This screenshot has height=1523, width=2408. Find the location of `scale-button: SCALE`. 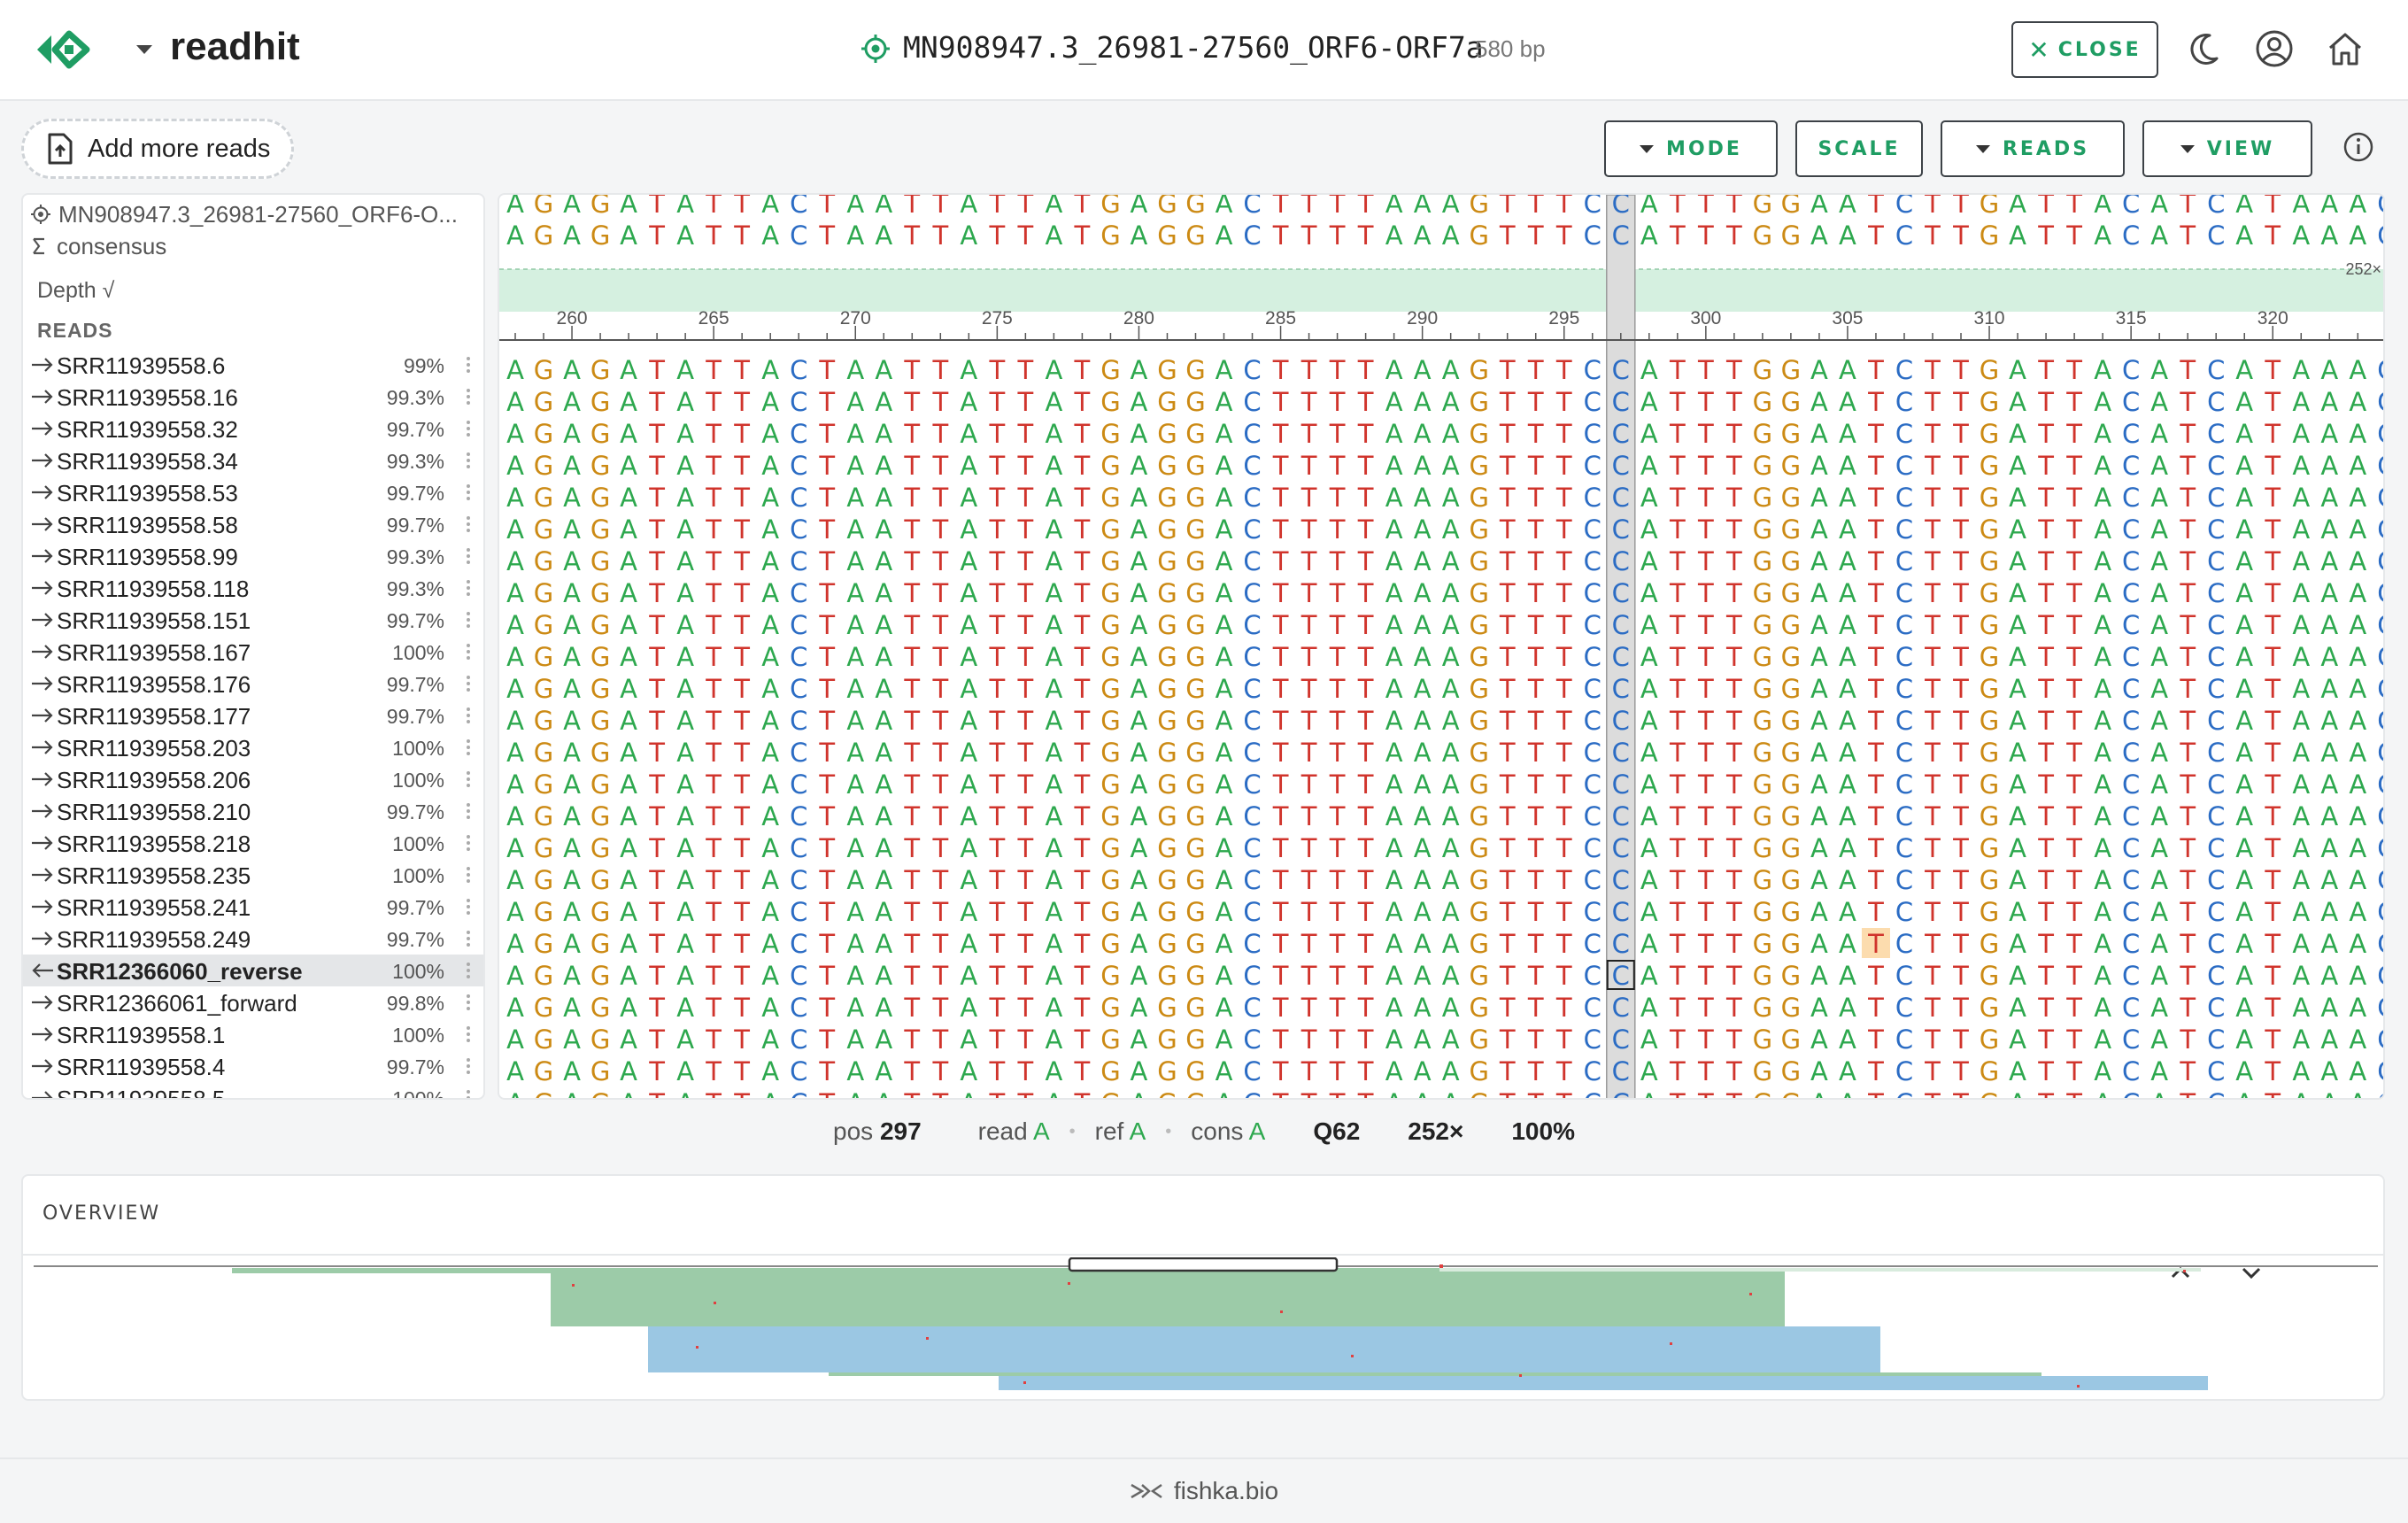

scale-button: SCALE is located at coordinates (1859, 148).